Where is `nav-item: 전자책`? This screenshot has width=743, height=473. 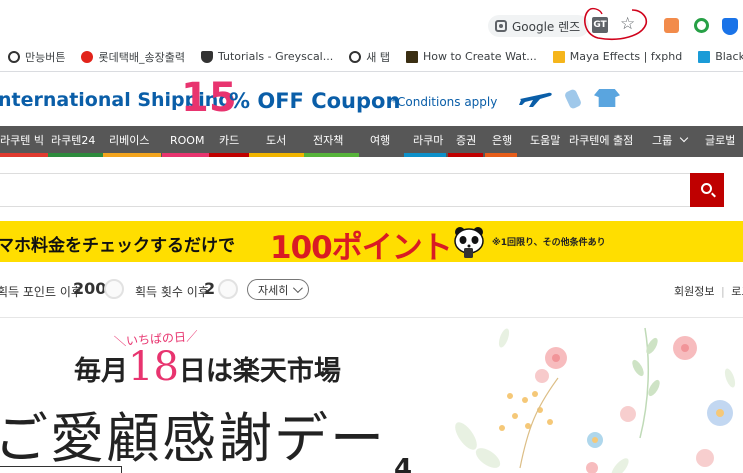 nav-item: 전자책 is located at coordinates (333, 141).